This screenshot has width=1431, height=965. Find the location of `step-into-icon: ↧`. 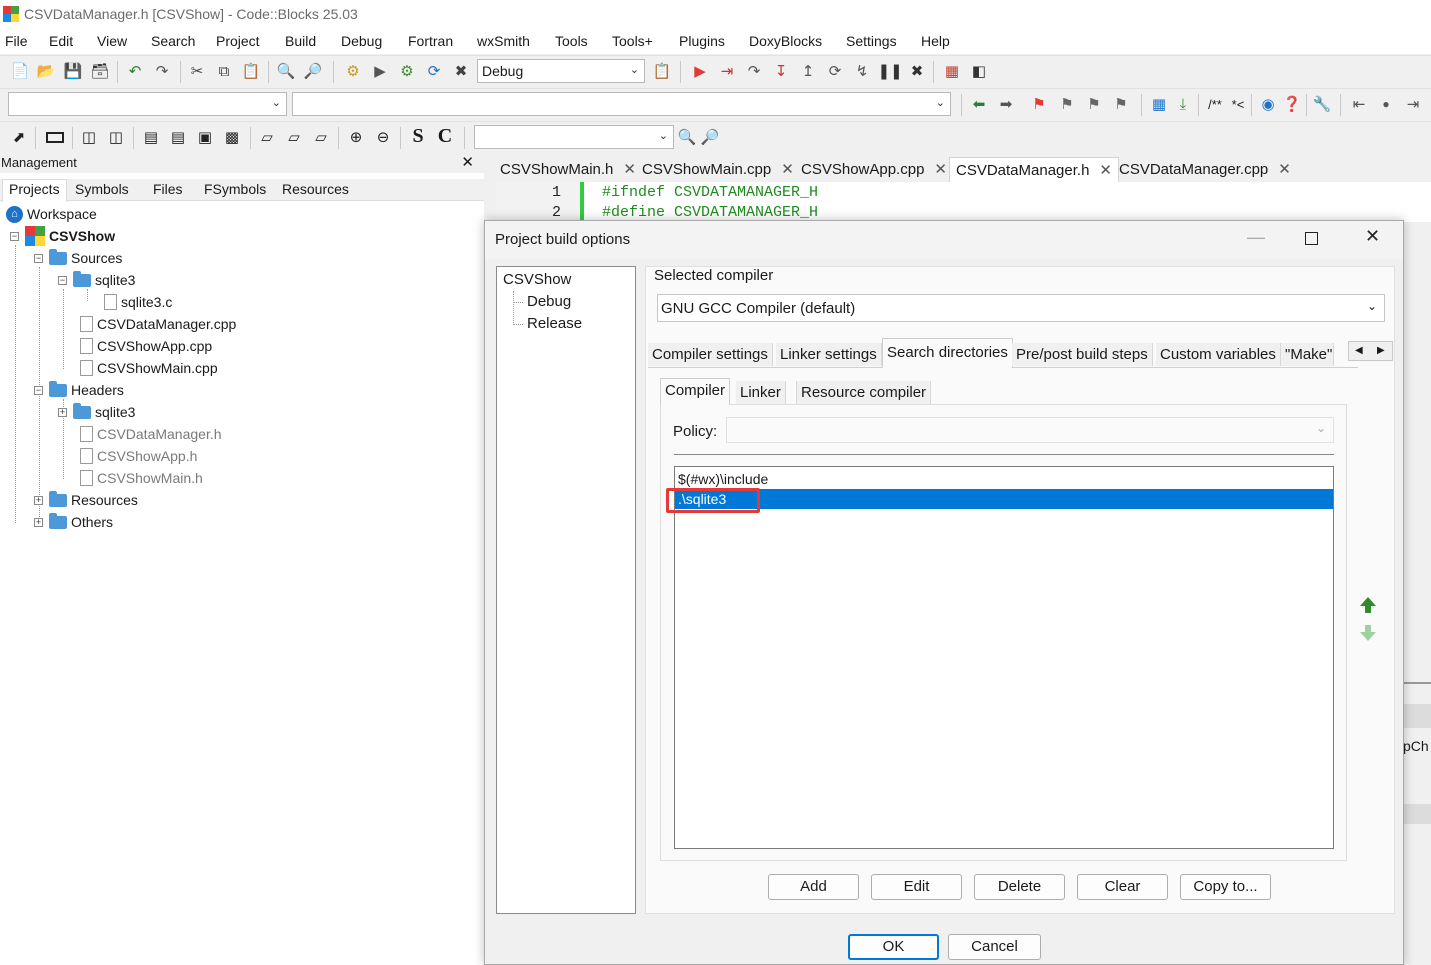

step-into-icon: ↧ is located at coordinates (781, 71).